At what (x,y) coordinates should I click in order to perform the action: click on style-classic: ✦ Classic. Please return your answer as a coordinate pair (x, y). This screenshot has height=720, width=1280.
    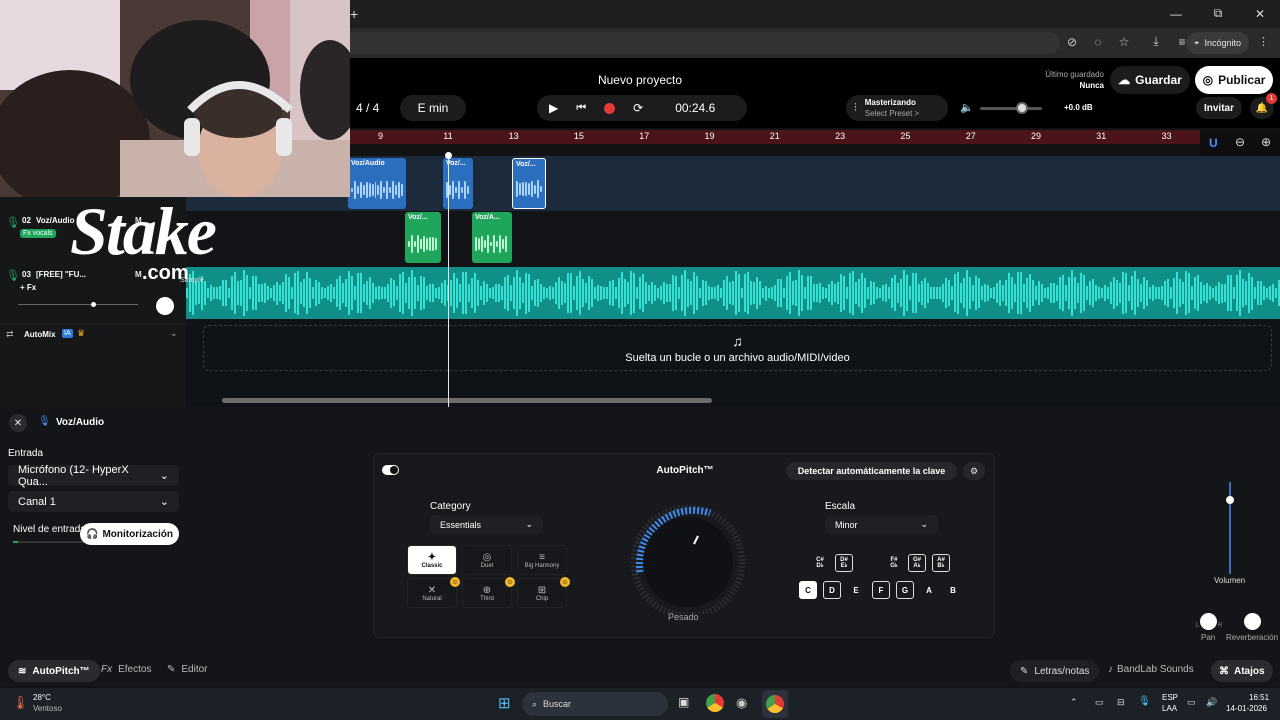
    Looking at the image, I should click on (432, 560).